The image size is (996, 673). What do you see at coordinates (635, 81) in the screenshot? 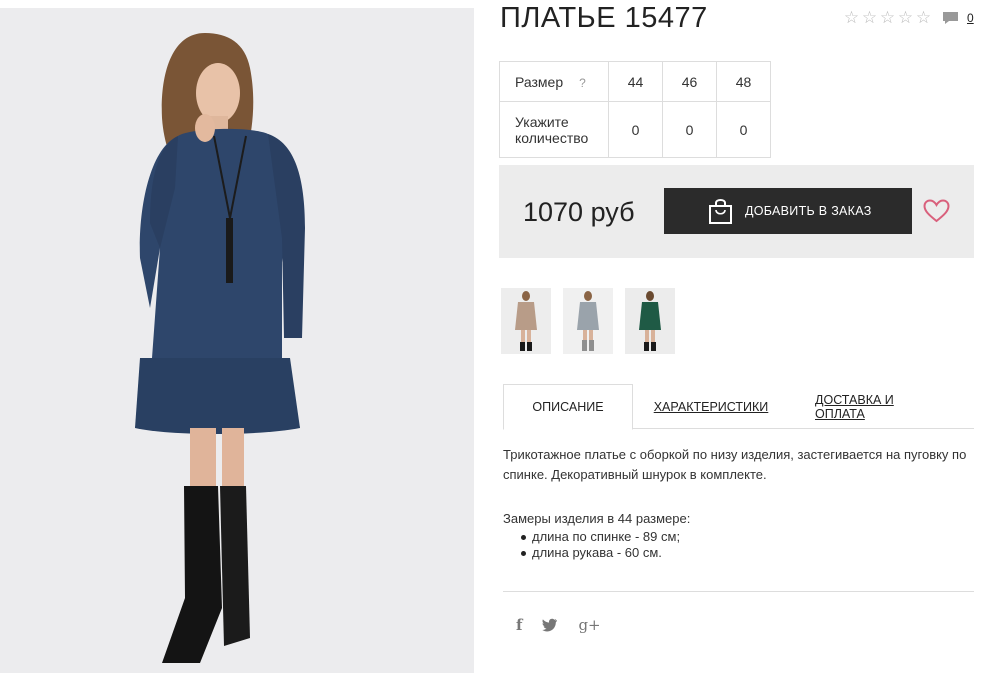
I see `size-44: 44` at bounding box center [635, 81].